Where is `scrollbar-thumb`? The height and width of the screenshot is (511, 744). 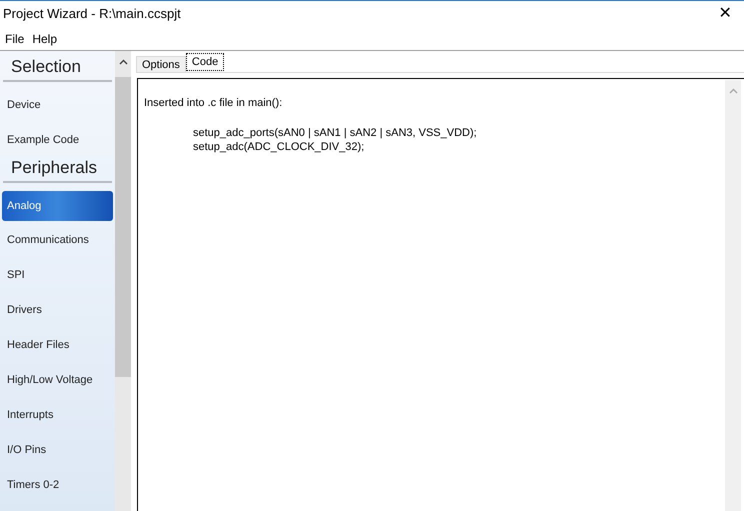 scrollbar-thumb is located at coordinates (123, 227).